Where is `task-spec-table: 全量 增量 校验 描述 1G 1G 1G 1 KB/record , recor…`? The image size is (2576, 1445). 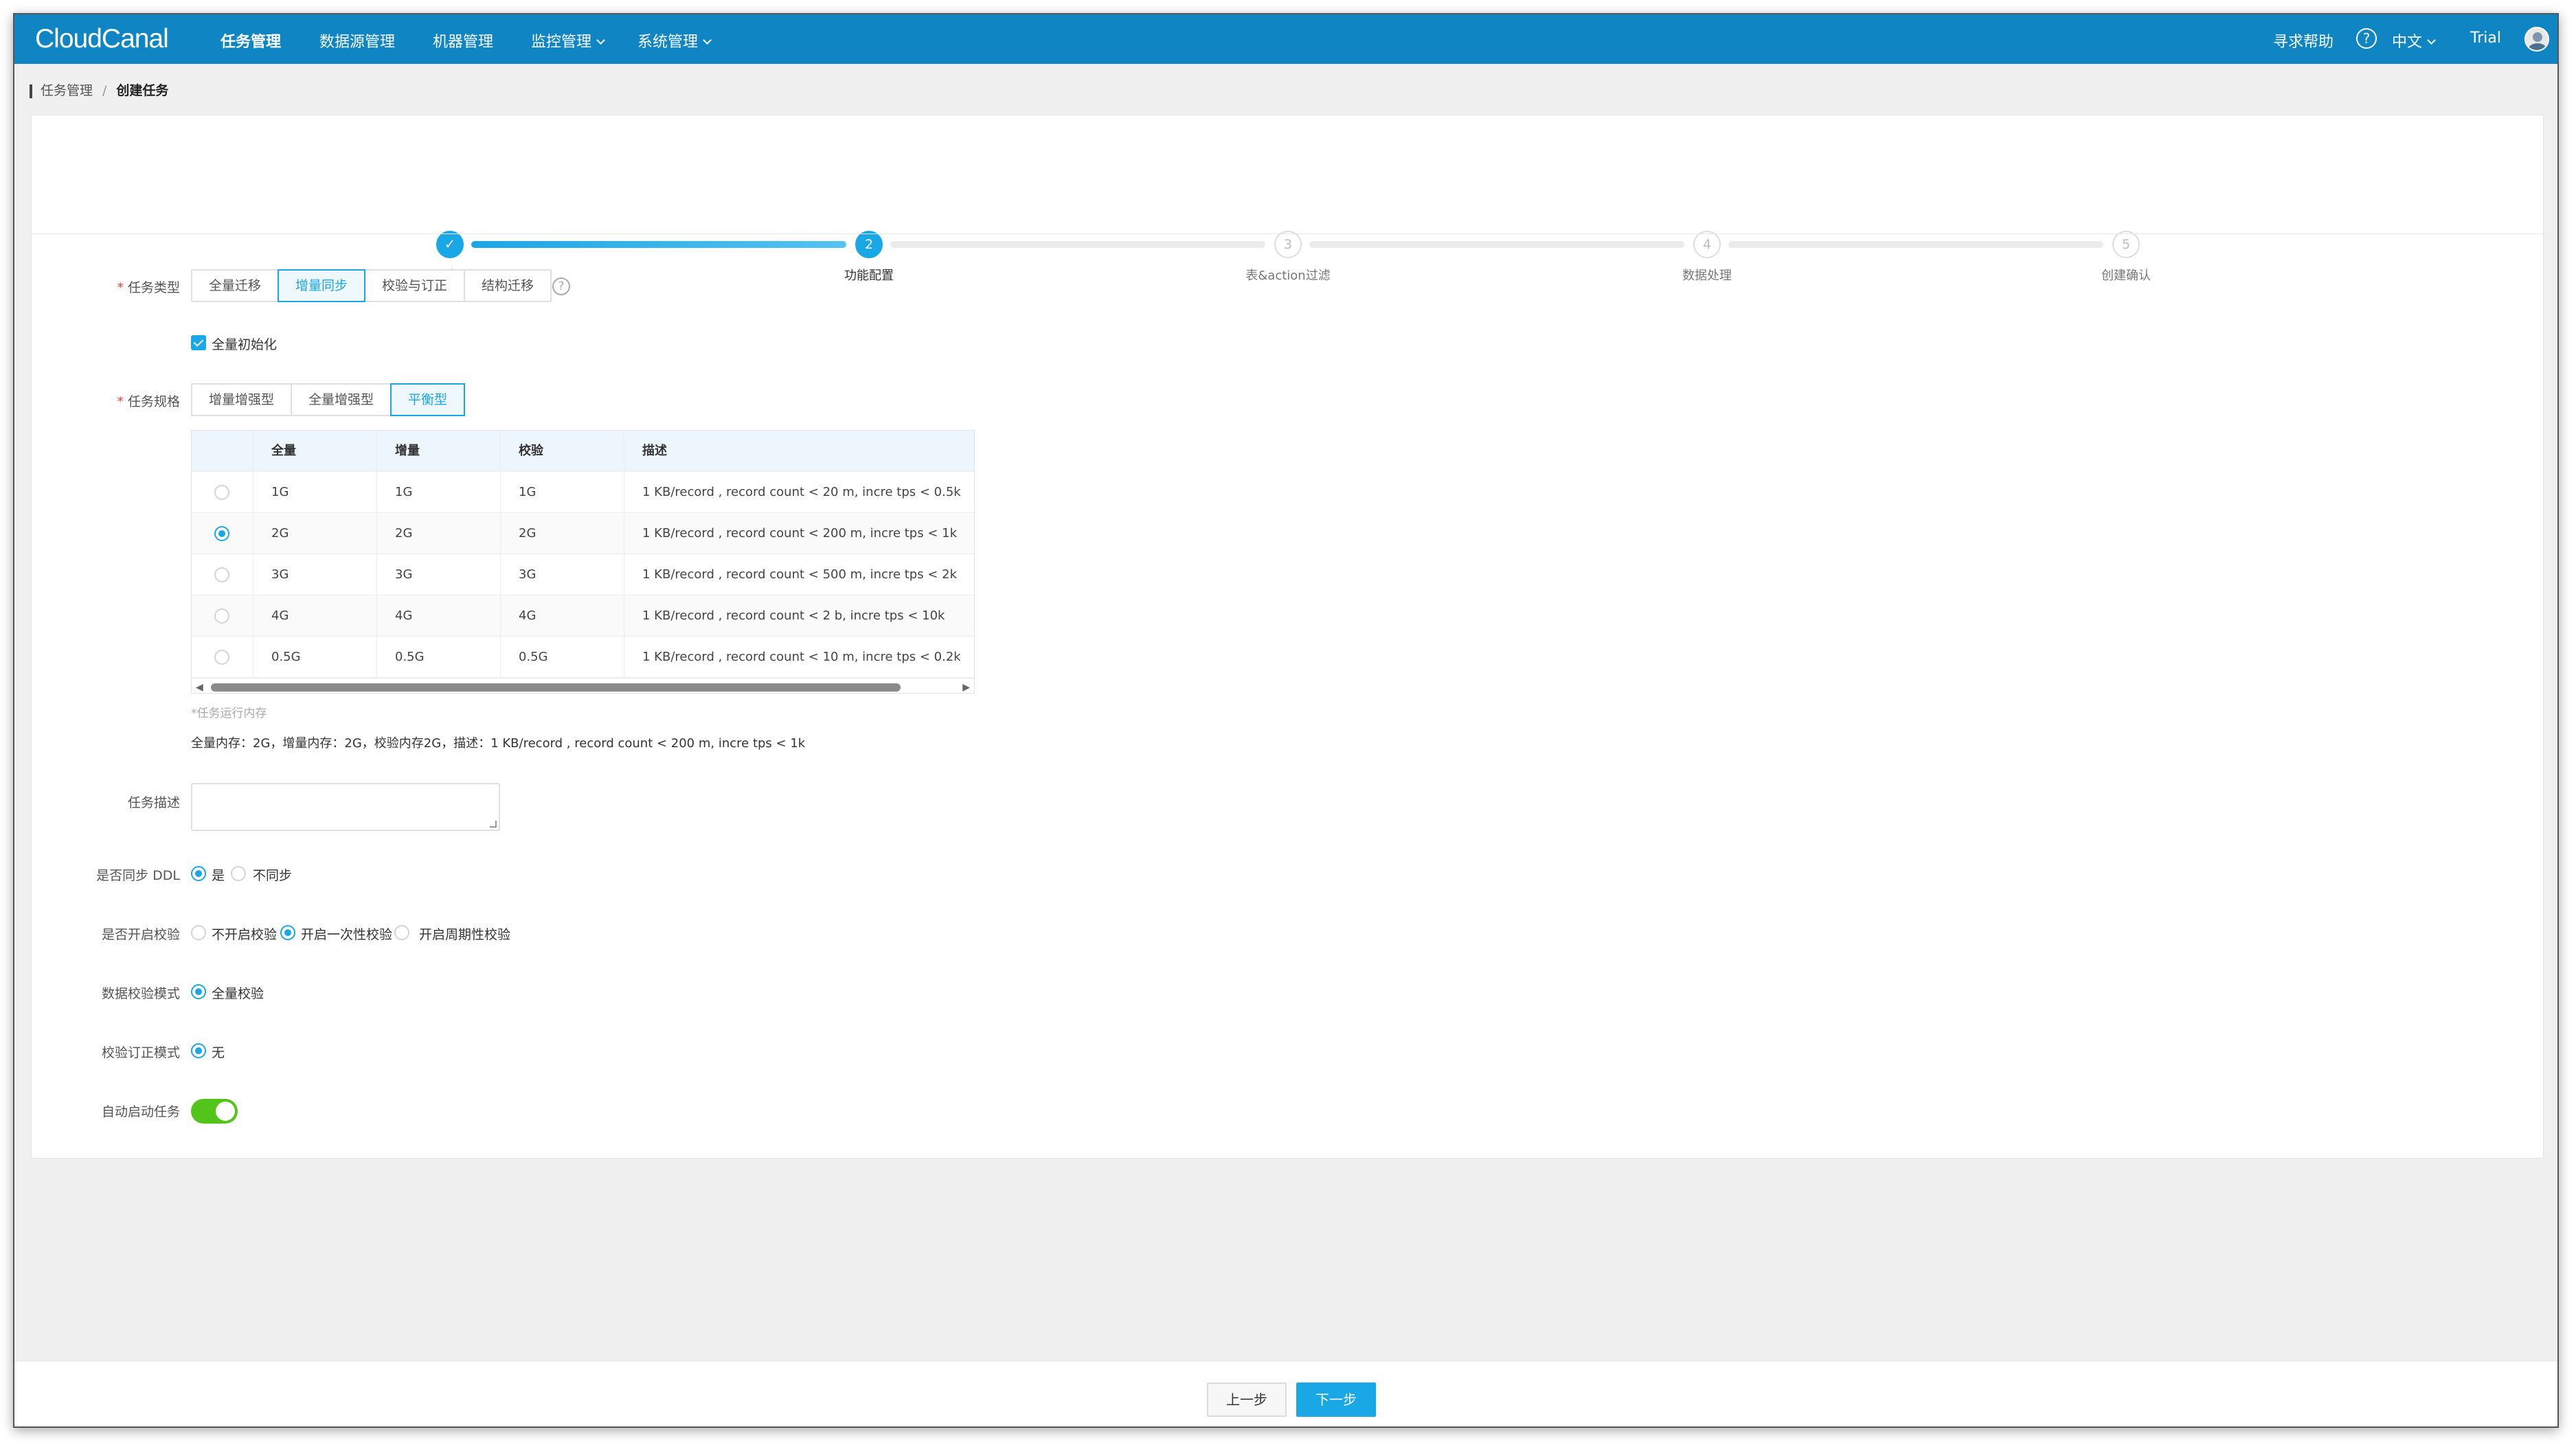
task-spec-table: 全量 增量 校验 描述 1G 1G 1G 1 KB/record , recor… is located at coordinates (583, 562).